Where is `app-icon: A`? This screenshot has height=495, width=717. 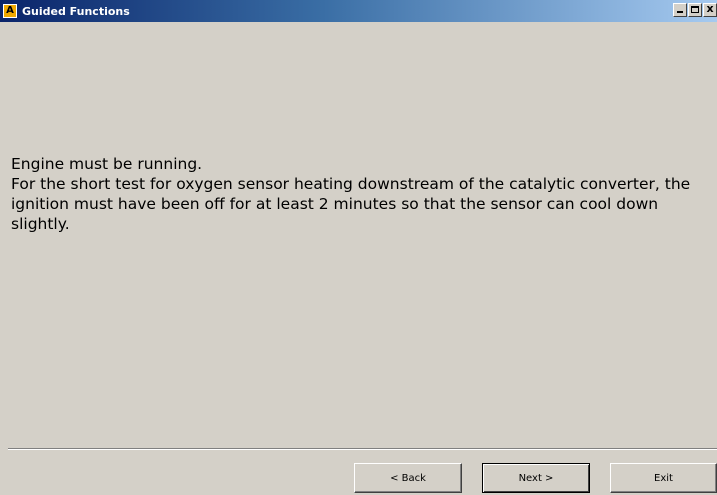 app-icon: A is located at coordinates (10, 11).